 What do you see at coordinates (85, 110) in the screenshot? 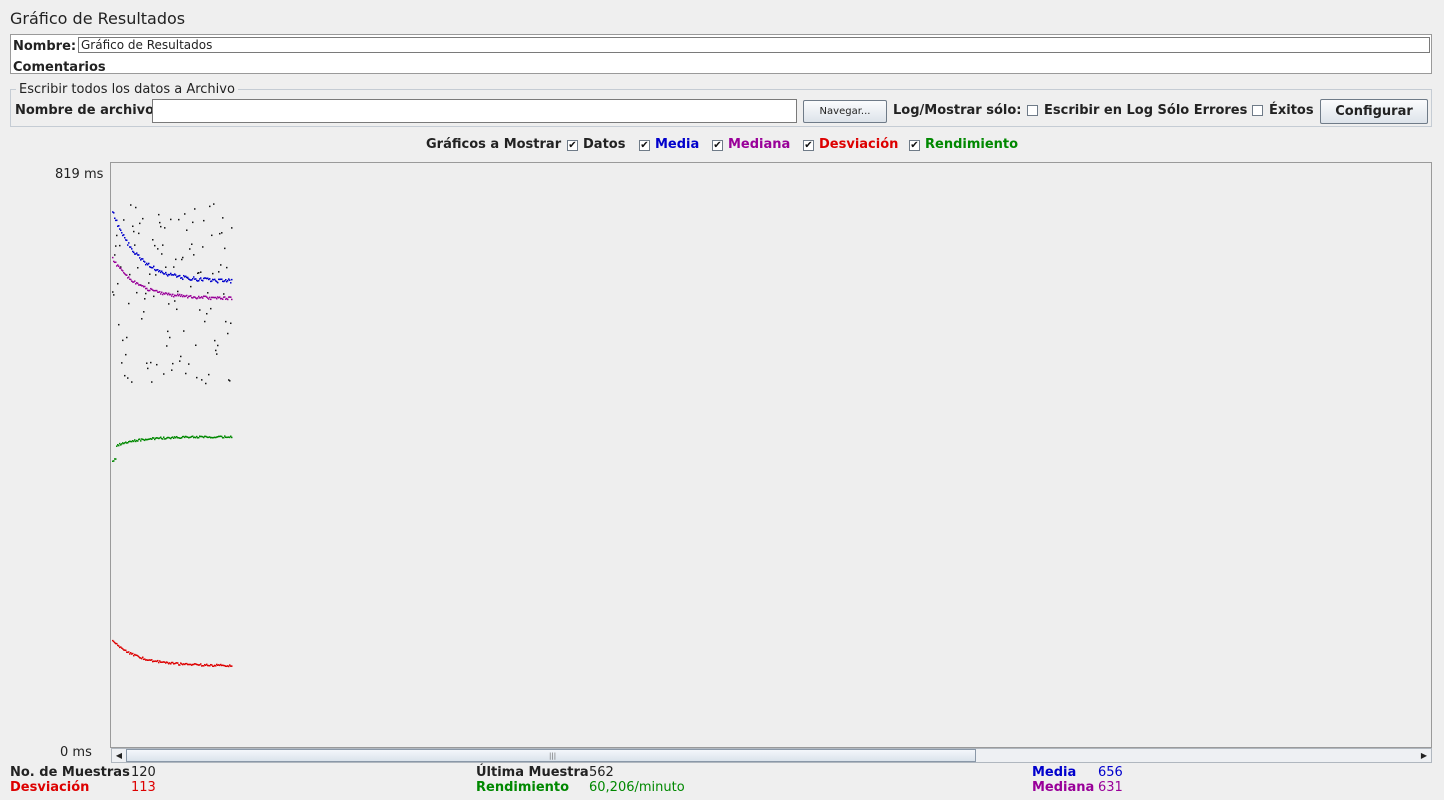
I see `filename-label: Nombre de archivo` at bounding box center [85, 110].